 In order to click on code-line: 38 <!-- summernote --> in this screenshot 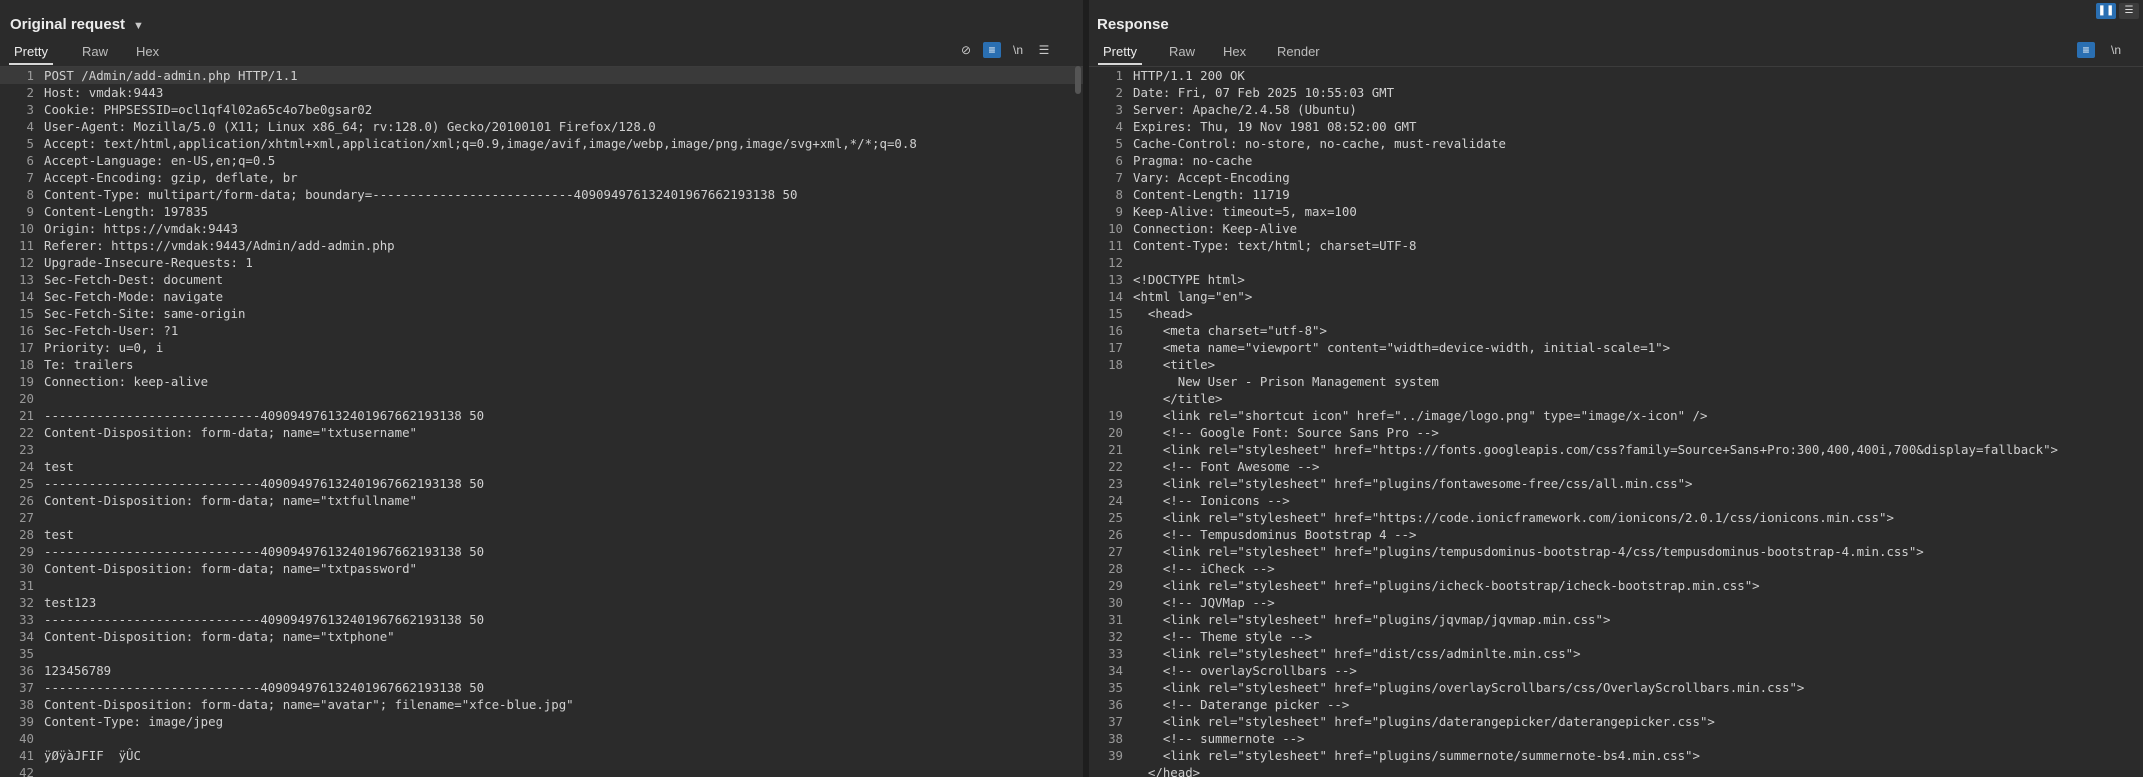, I will do `click(1616, 738)`.